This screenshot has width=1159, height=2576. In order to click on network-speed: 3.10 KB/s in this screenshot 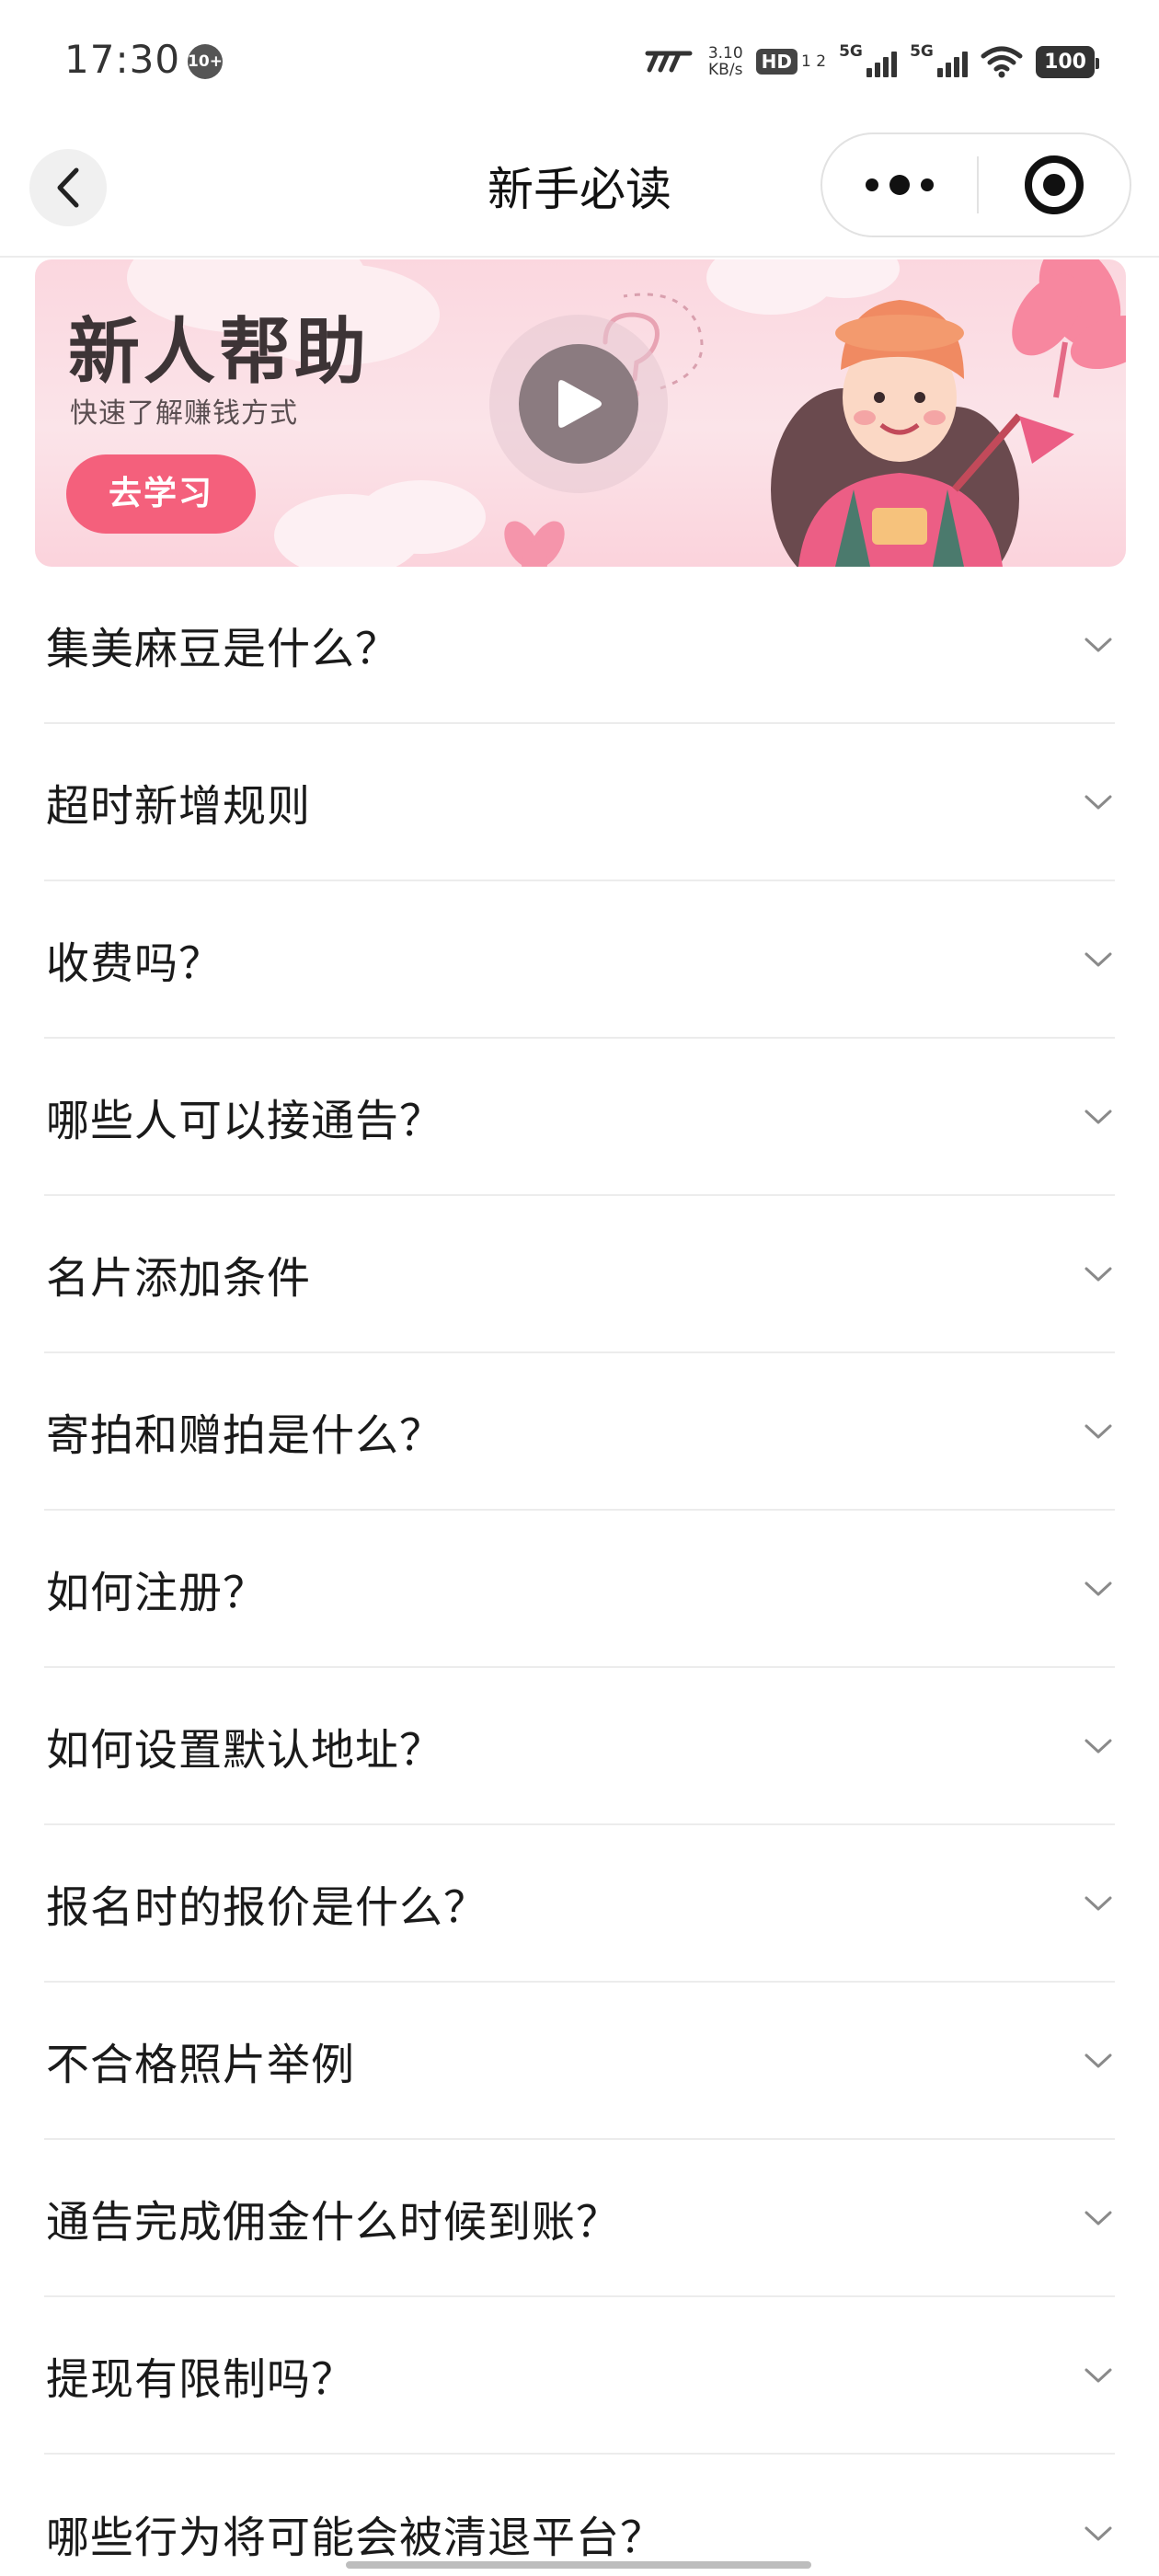, I will do `click(725, 61)`.